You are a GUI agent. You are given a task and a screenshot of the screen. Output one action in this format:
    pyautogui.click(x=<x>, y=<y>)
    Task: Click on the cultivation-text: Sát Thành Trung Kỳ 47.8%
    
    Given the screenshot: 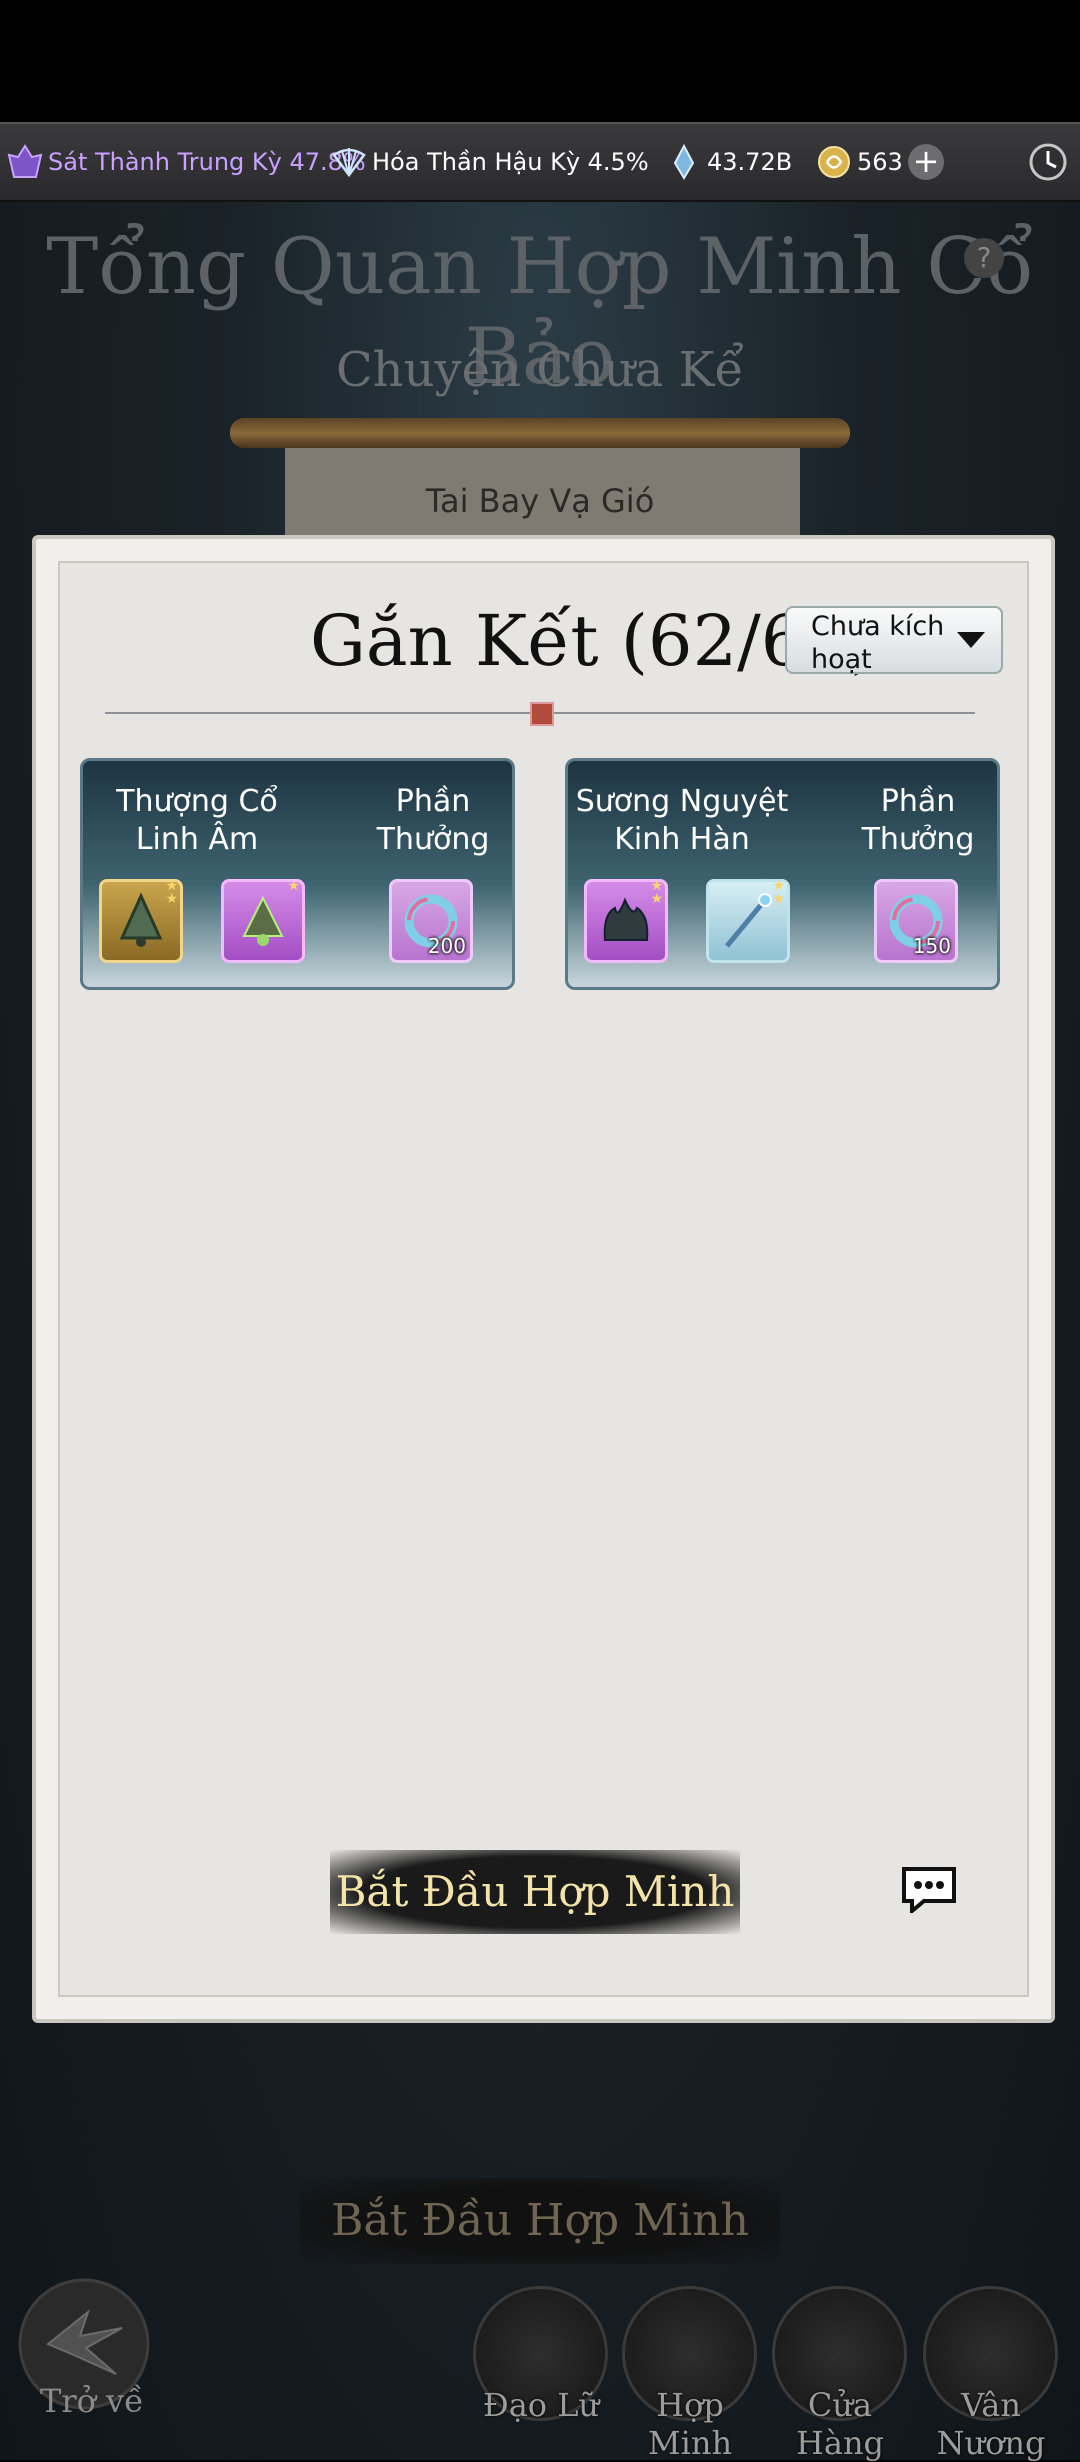 What is the action you would take?
    pyautogui.click(x=207, y=162)
    